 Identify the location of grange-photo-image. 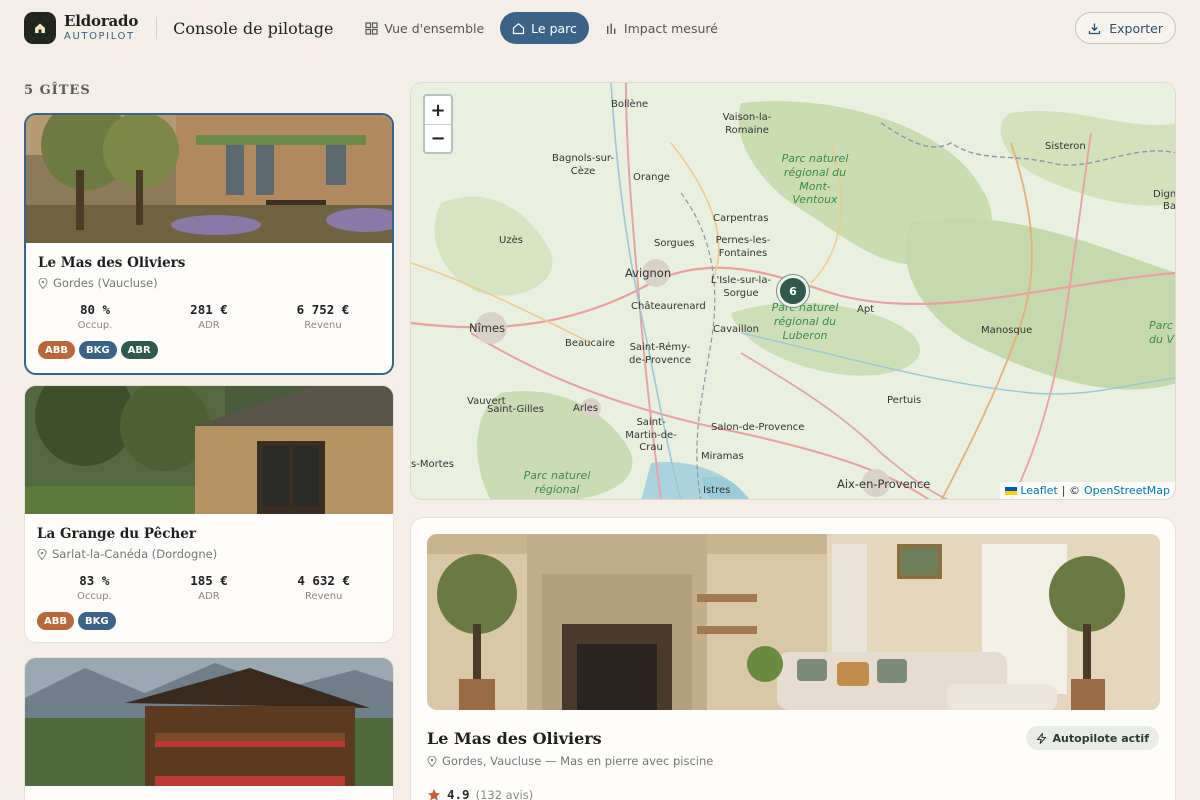
(209, 450).